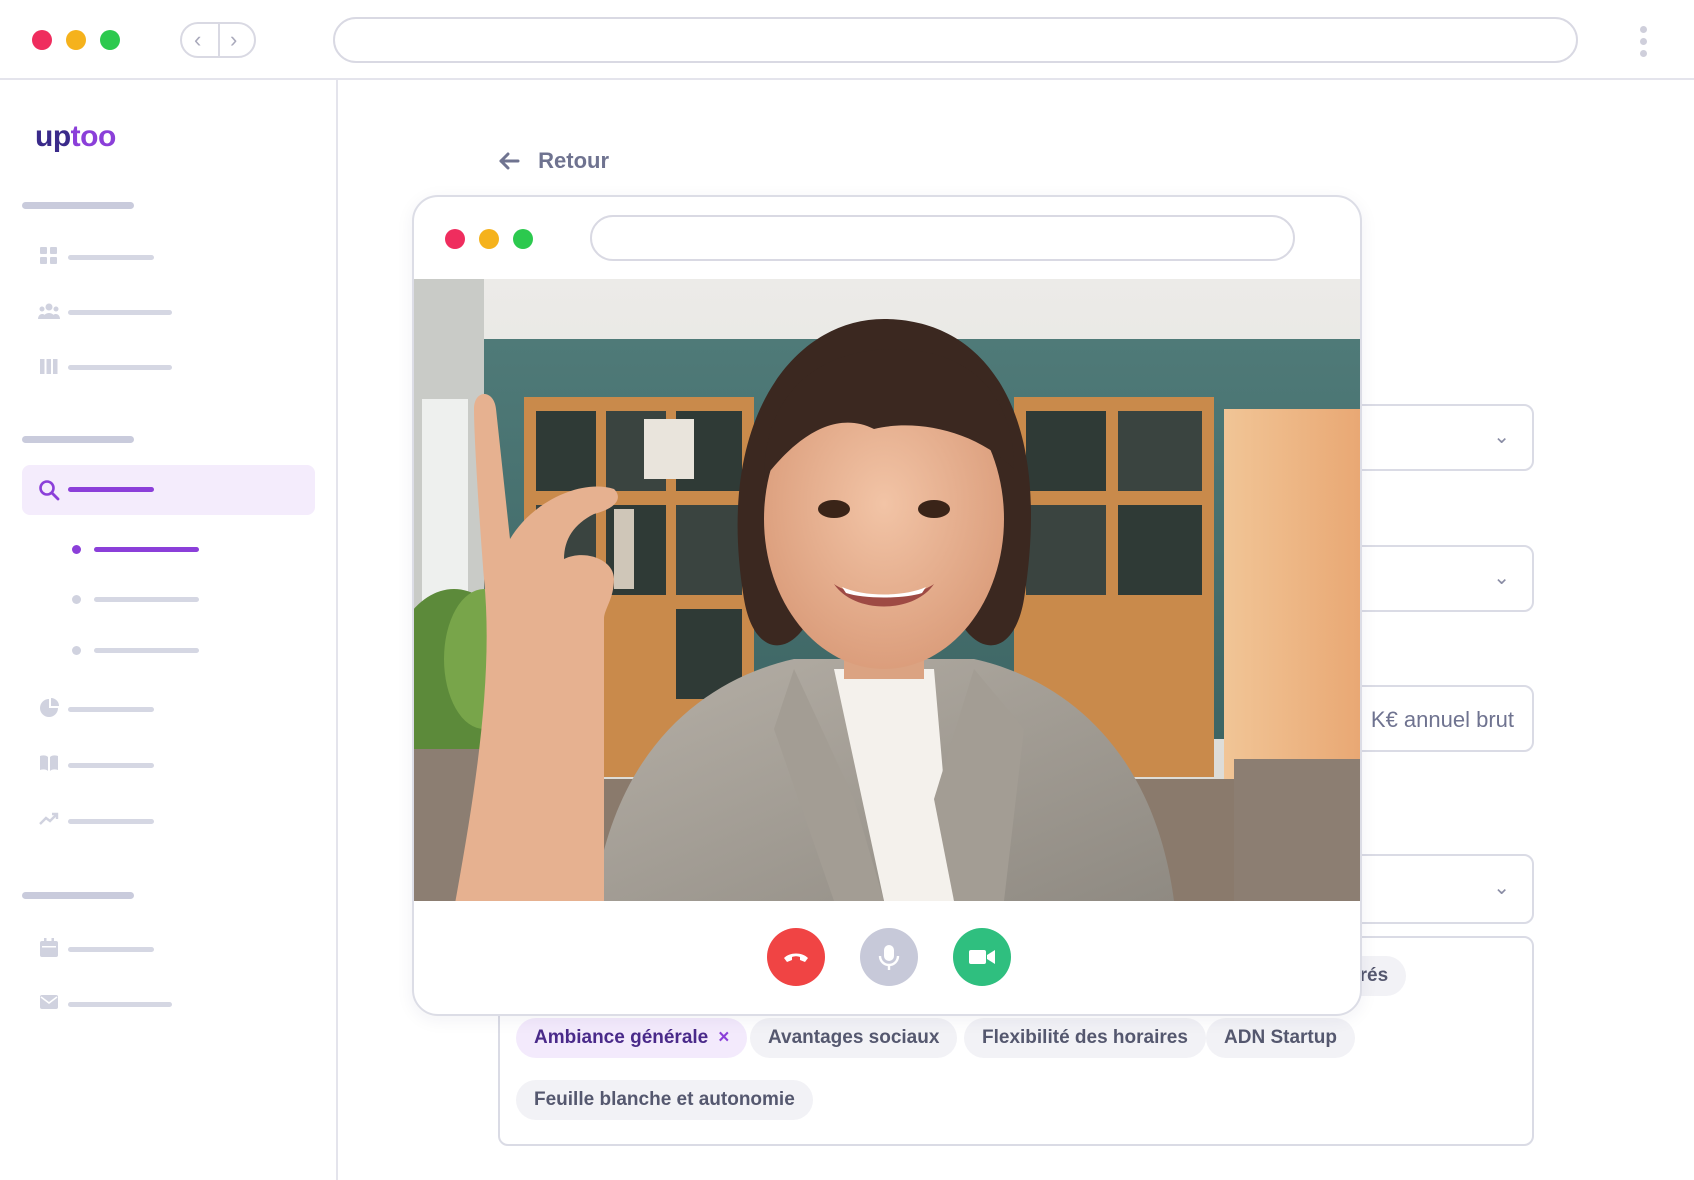  Describe the element at coordinates (49, 765) in the screenshot. I see `book-icon` at that location.